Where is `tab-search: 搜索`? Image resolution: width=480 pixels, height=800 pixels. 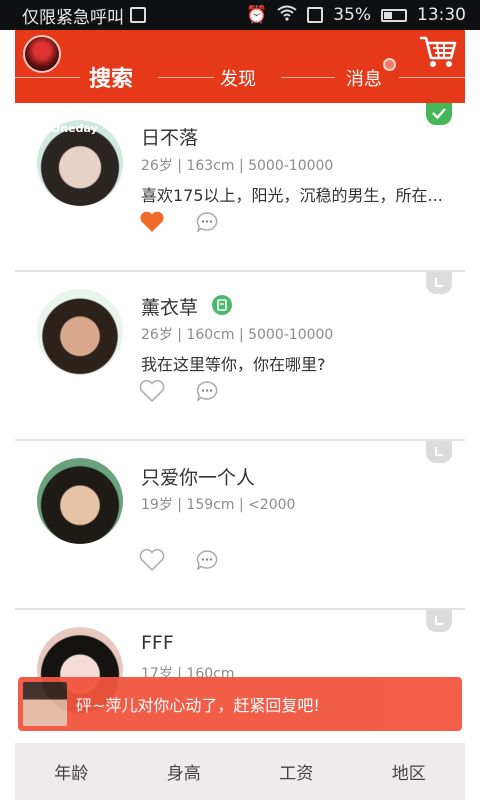 tab-search: 搜索 is located at coordinates (111, 80).